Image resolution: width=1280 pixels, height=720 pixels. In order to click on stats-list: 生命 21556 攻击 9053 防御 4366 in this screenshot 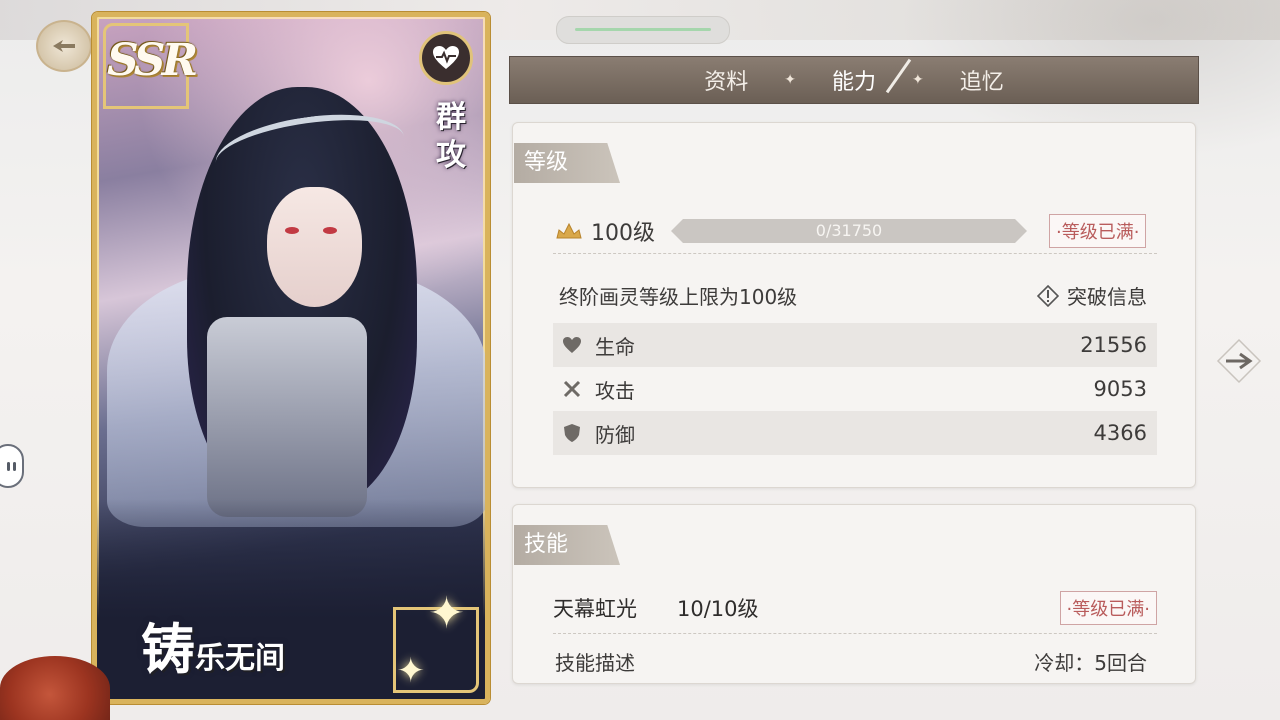, I will do `click(855, 389)`.